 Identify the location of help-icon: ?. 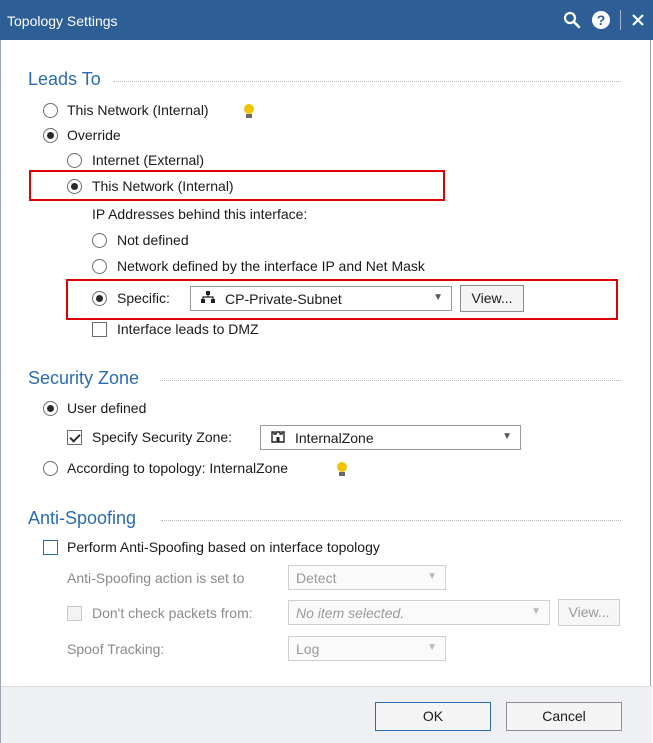
(601, 20).